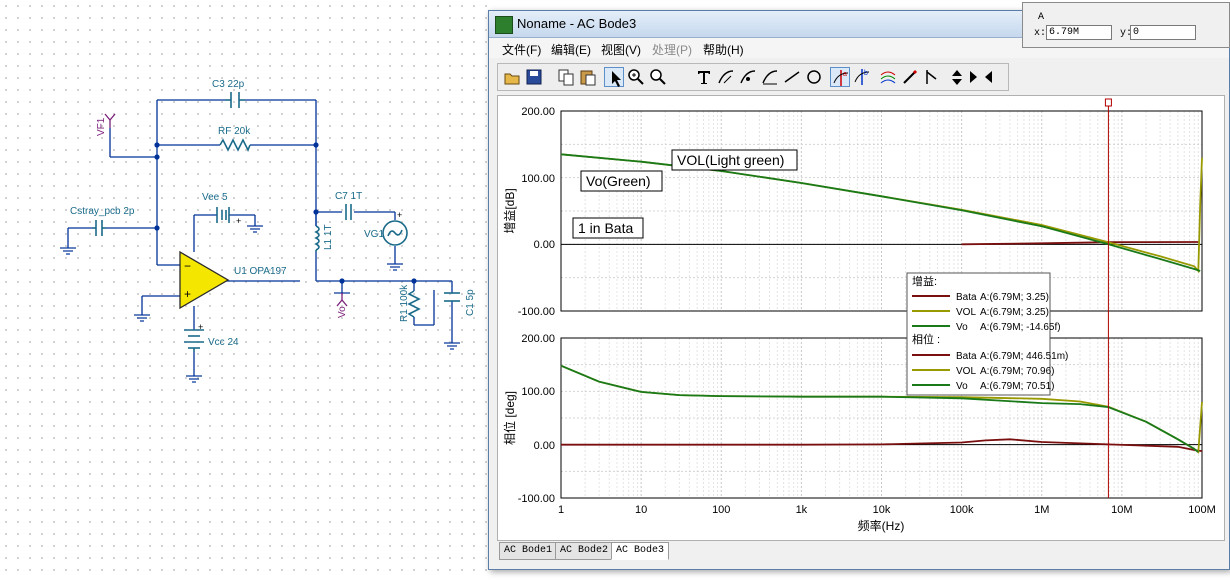 This screenshot has height=580, width=1230. What do you see at coordinates (614, 77) in the screenshot?
I see `arrow-select-icon` at bounding box center [614, 77].